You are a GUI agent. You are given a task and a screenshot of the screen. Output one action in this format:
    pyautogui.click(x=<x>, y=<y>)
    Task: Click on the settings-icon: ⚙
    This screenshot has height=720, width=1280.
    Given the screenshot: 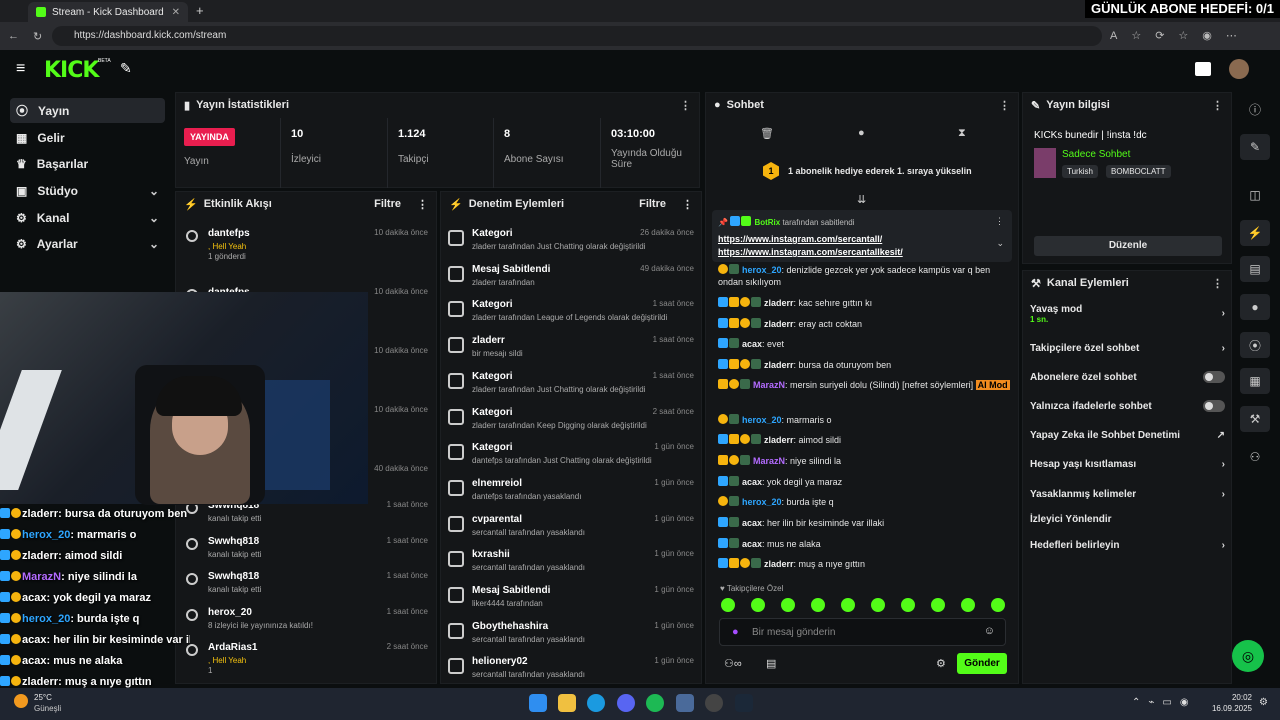 What is the action you would take?
    pyautogui.click(x=941, y=663)
    